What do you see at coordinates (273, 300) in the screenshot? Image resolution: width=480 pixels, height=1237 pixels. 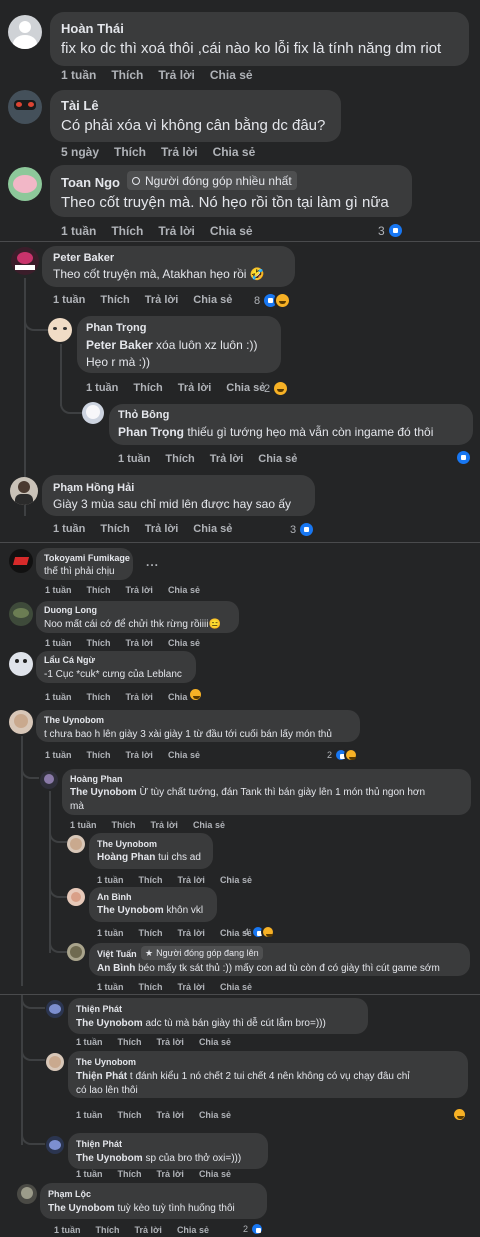 I see `reaction-summary: 8` at bounding box center [273, 300].